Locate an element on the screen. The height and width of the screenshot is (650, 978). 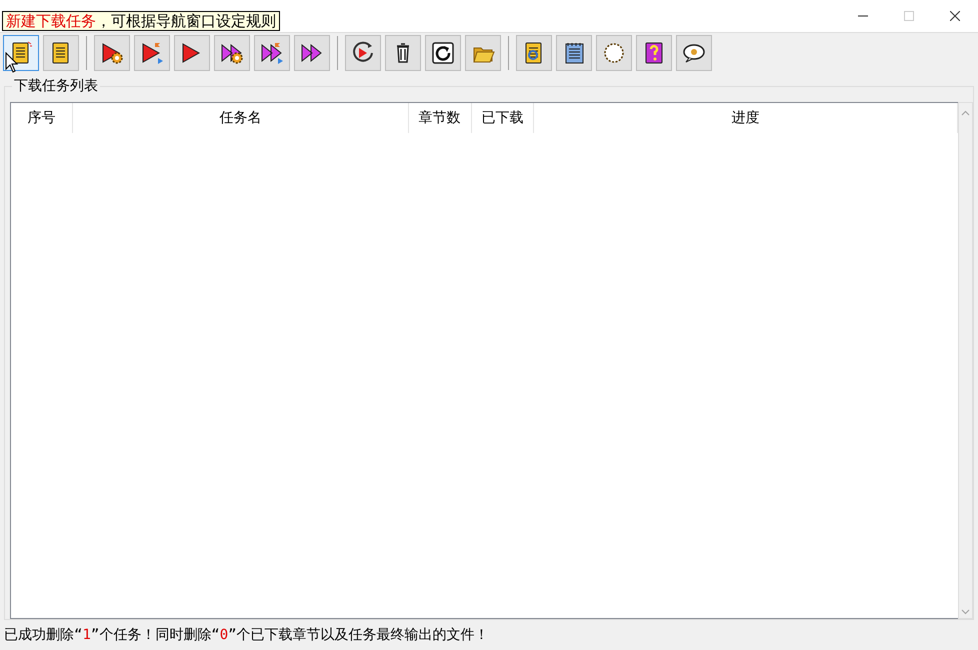
group-title: 下载任务列表 is located at coordinates (56, 86).